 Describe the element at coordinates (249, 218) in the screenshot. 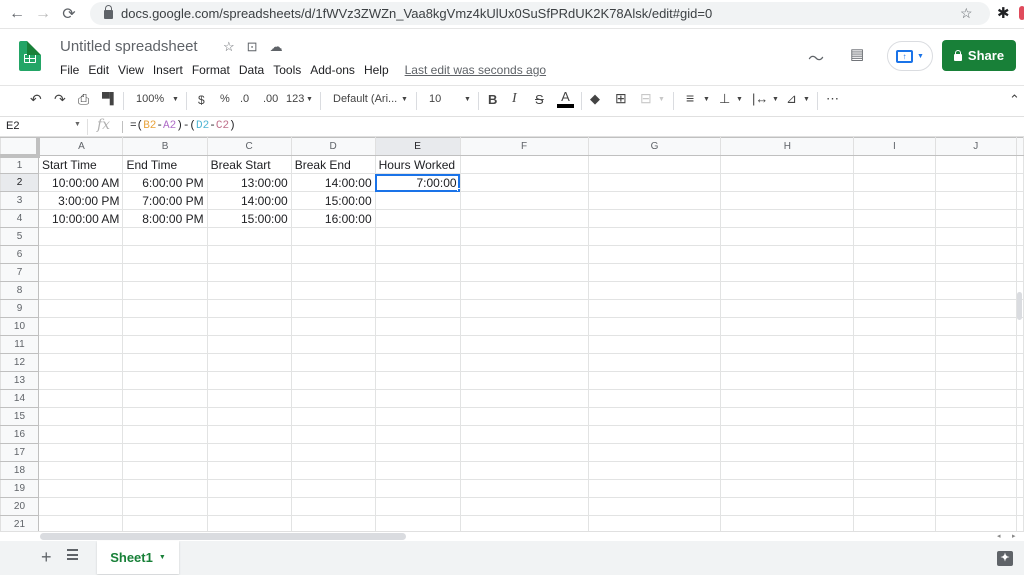

I see `cell: 15:00:00` at that location.